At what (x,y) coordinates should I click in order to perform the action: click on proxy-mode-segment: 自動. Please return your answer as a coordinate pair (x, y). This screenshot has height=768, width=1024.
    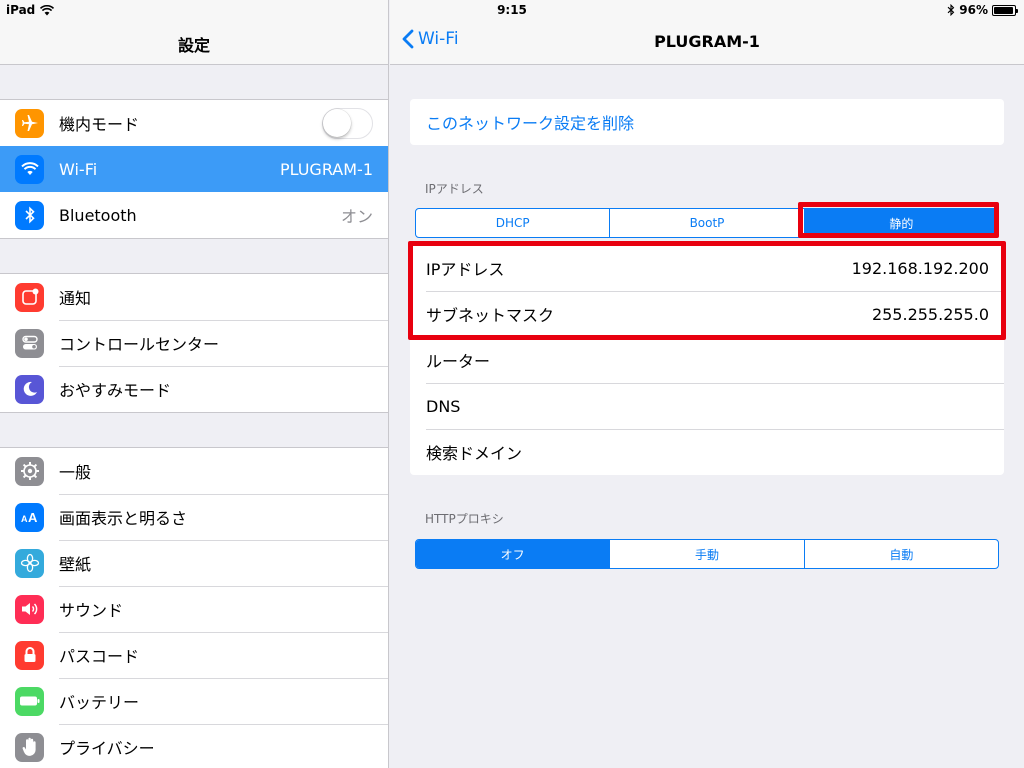
    Looking at the image, I should click on (901, 554).